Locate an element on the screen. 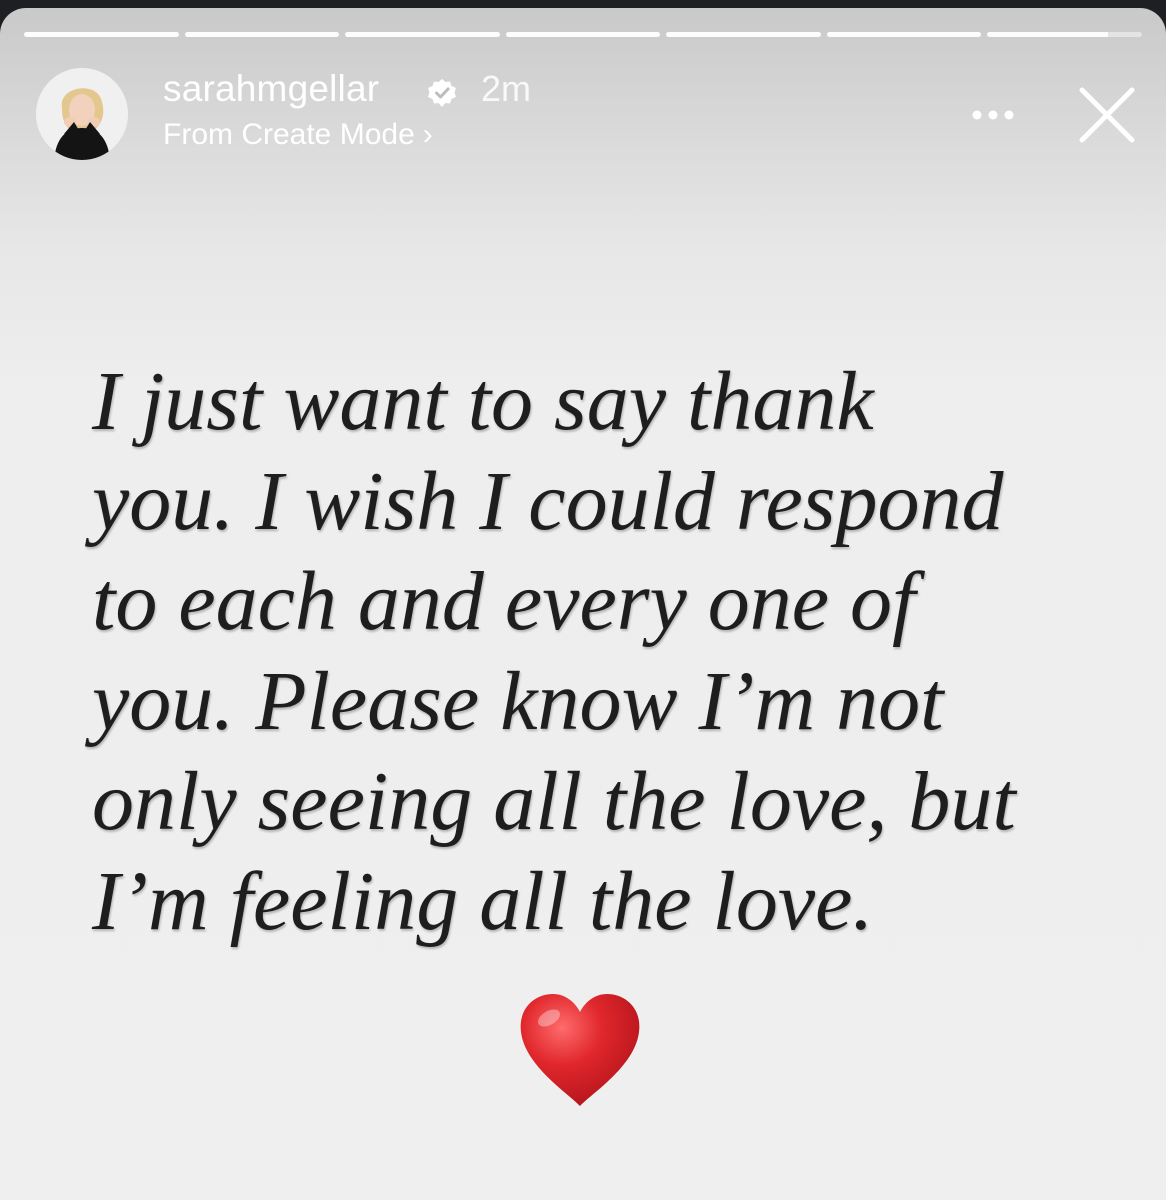  avatar-image is located at coordinates (82, 114).